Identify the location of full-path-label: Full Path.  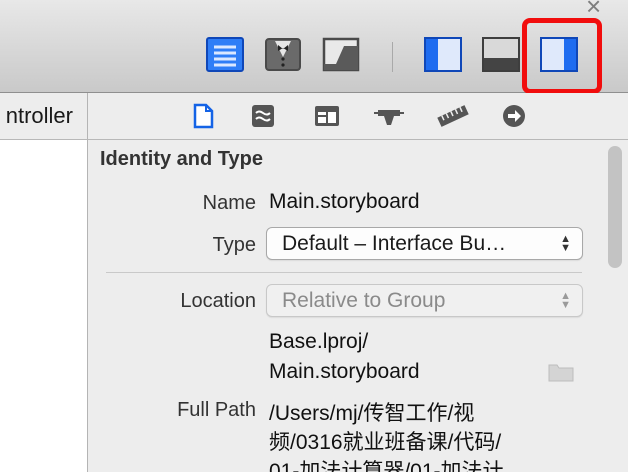
(216, 410).